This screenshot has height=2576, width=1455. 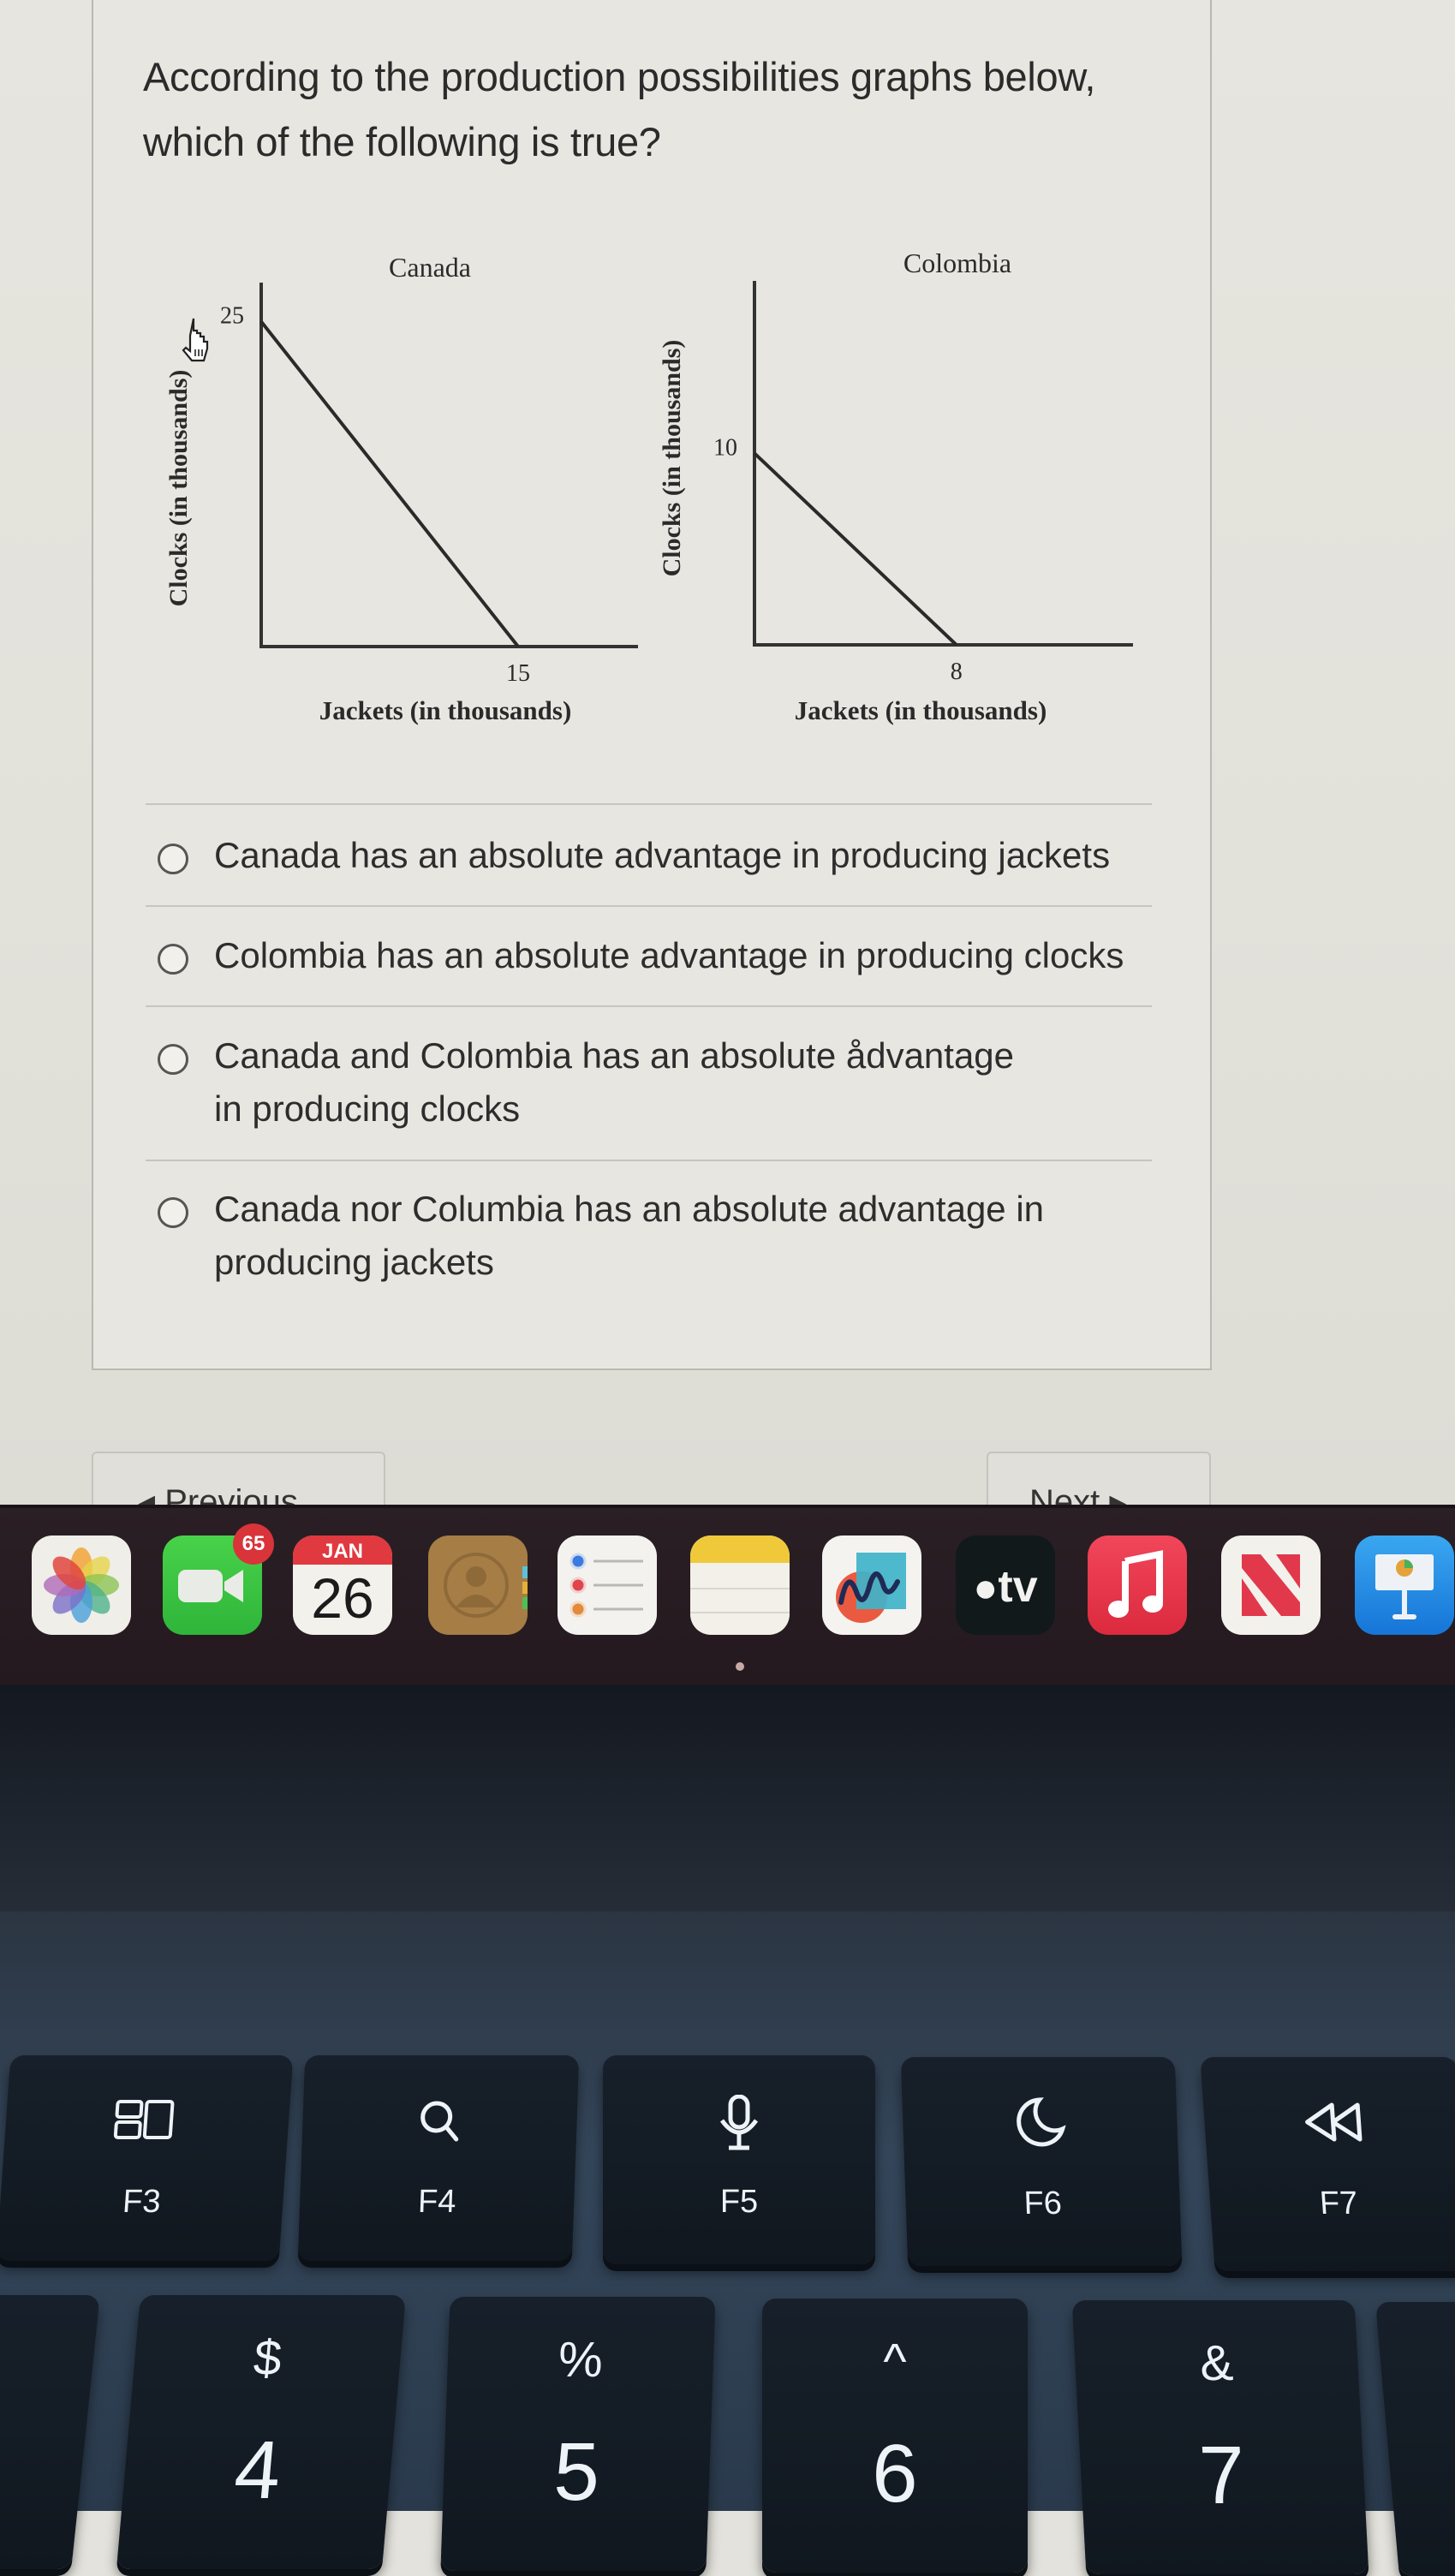 I want to click on freeform-icon, so click(x=871, y=1588).